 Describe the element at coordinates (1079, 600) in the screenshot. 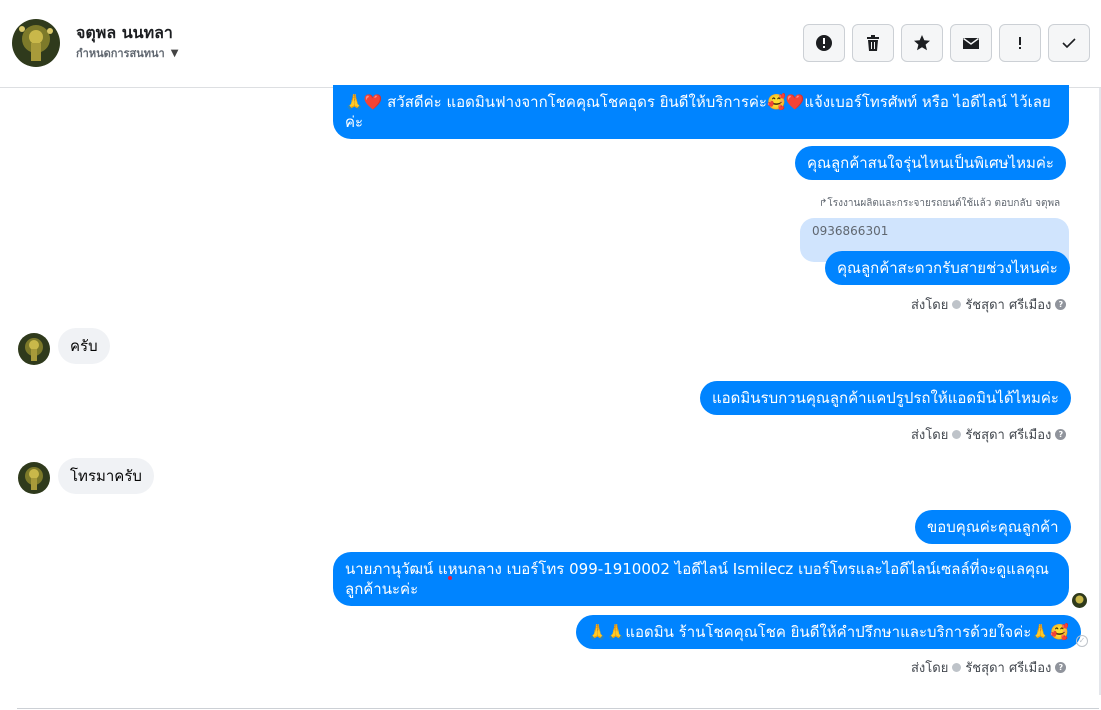

I see `seen-avatar` at that location.